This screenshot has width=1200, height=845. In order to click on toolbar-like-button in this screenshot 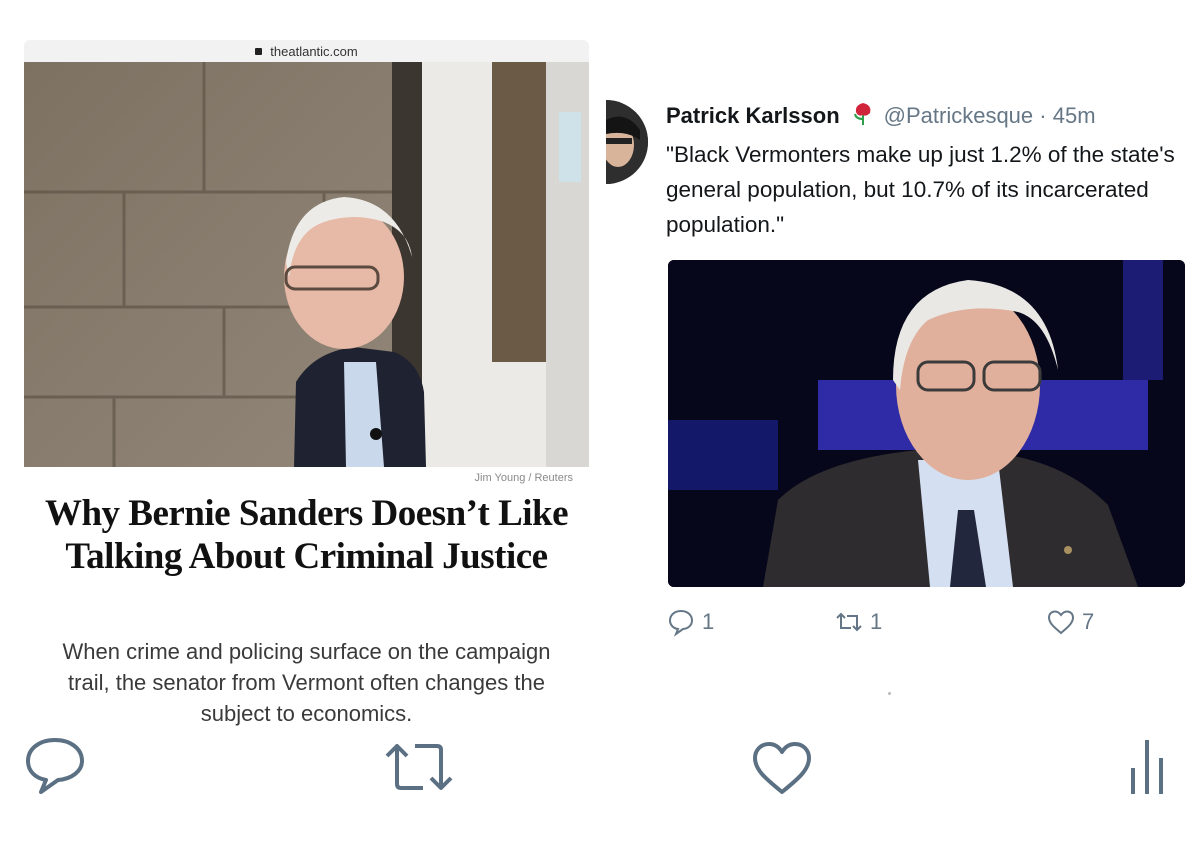, I will do `click(782, 768)`.